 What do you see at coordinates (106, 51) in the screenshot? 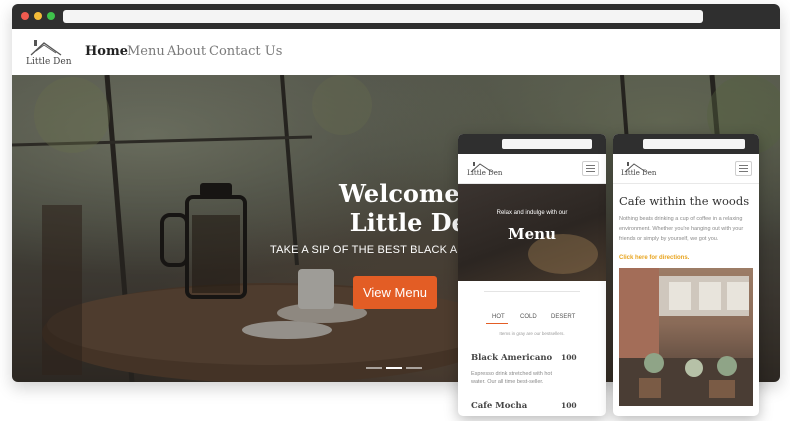
I see `nav-link-home: Home` at bounding box center [106, 51].